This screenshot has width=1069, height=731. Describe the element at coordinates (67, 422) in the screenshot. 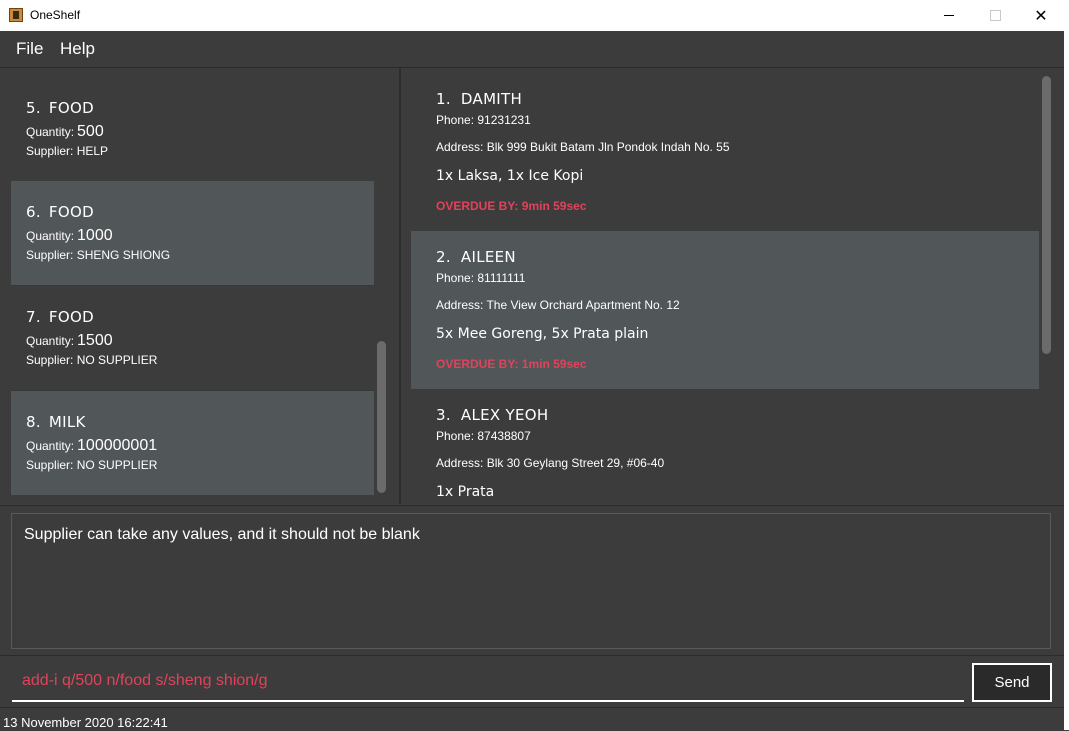

I see `inventory-name: MILK` at that location.